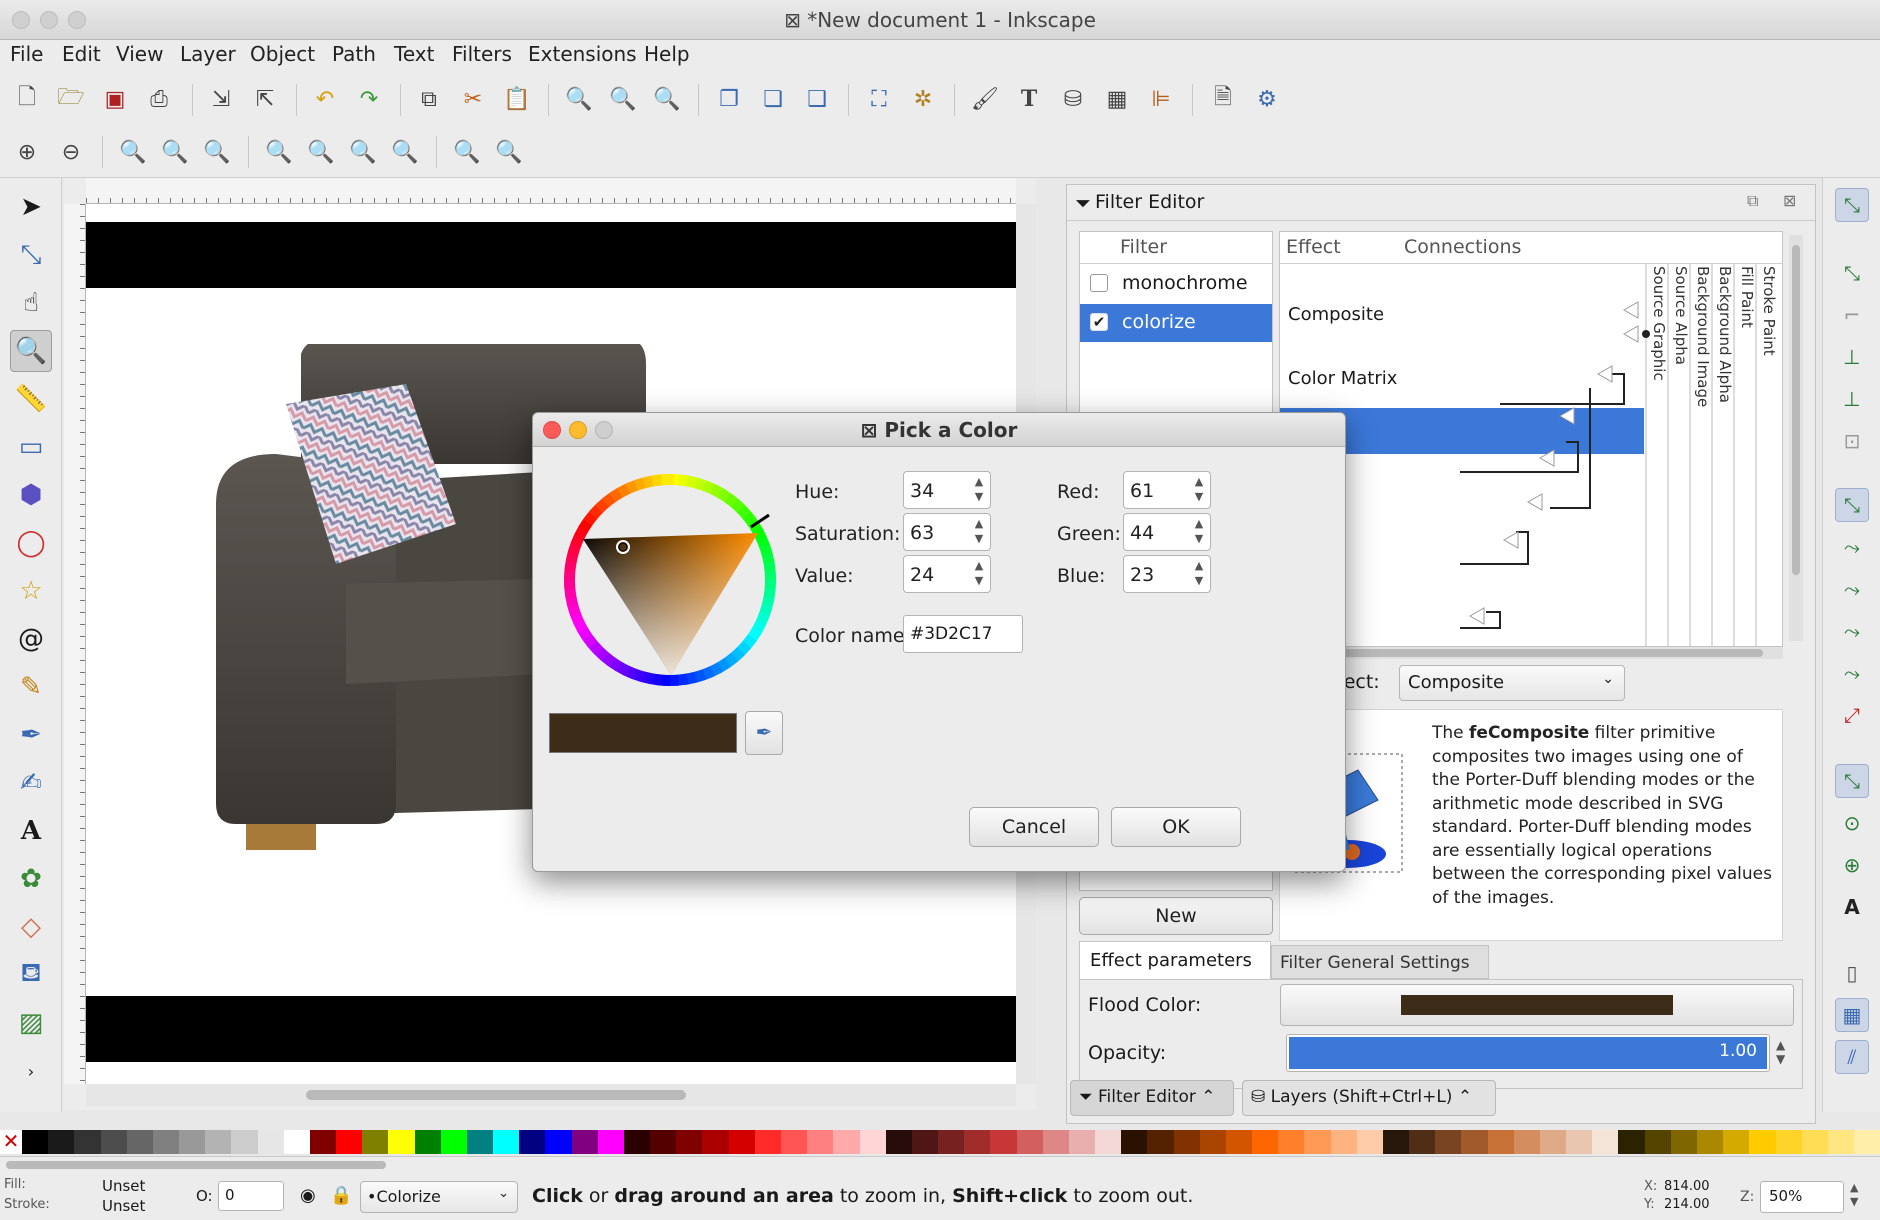  I want to click on zoom-selection-2-icon: 🔍, so click(279, 152).